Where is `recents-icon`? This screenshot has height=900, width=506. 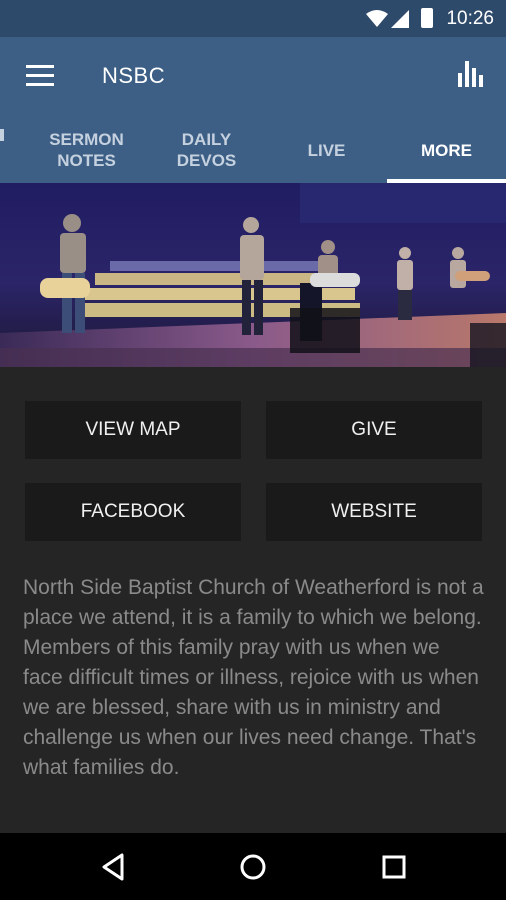 recents-icon is located at coordinates (394, 867).